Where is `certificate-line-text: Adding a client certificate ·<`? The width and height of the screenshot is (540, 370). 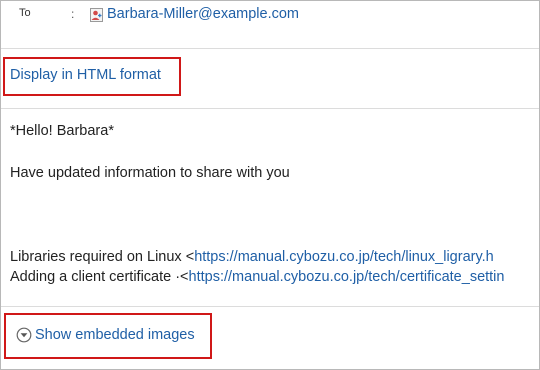
certificate-line-text: Adding a client certificate ·< is located at coordinates (99, 277).